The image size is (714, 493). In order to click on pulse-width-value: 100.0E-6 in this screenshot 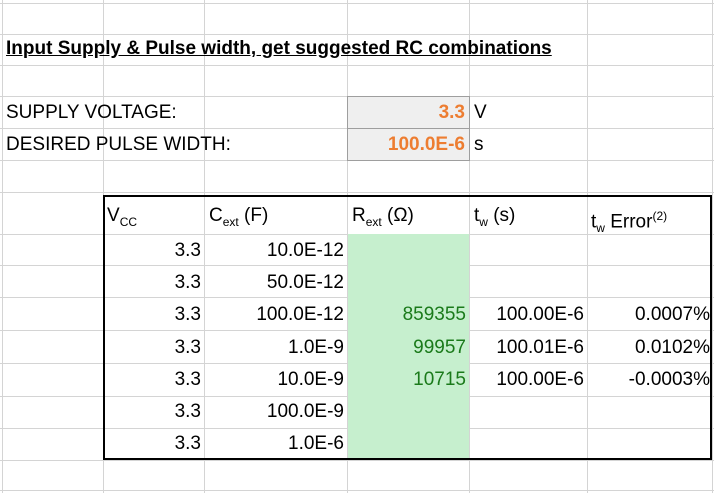, I will do `click(407, 145)`.